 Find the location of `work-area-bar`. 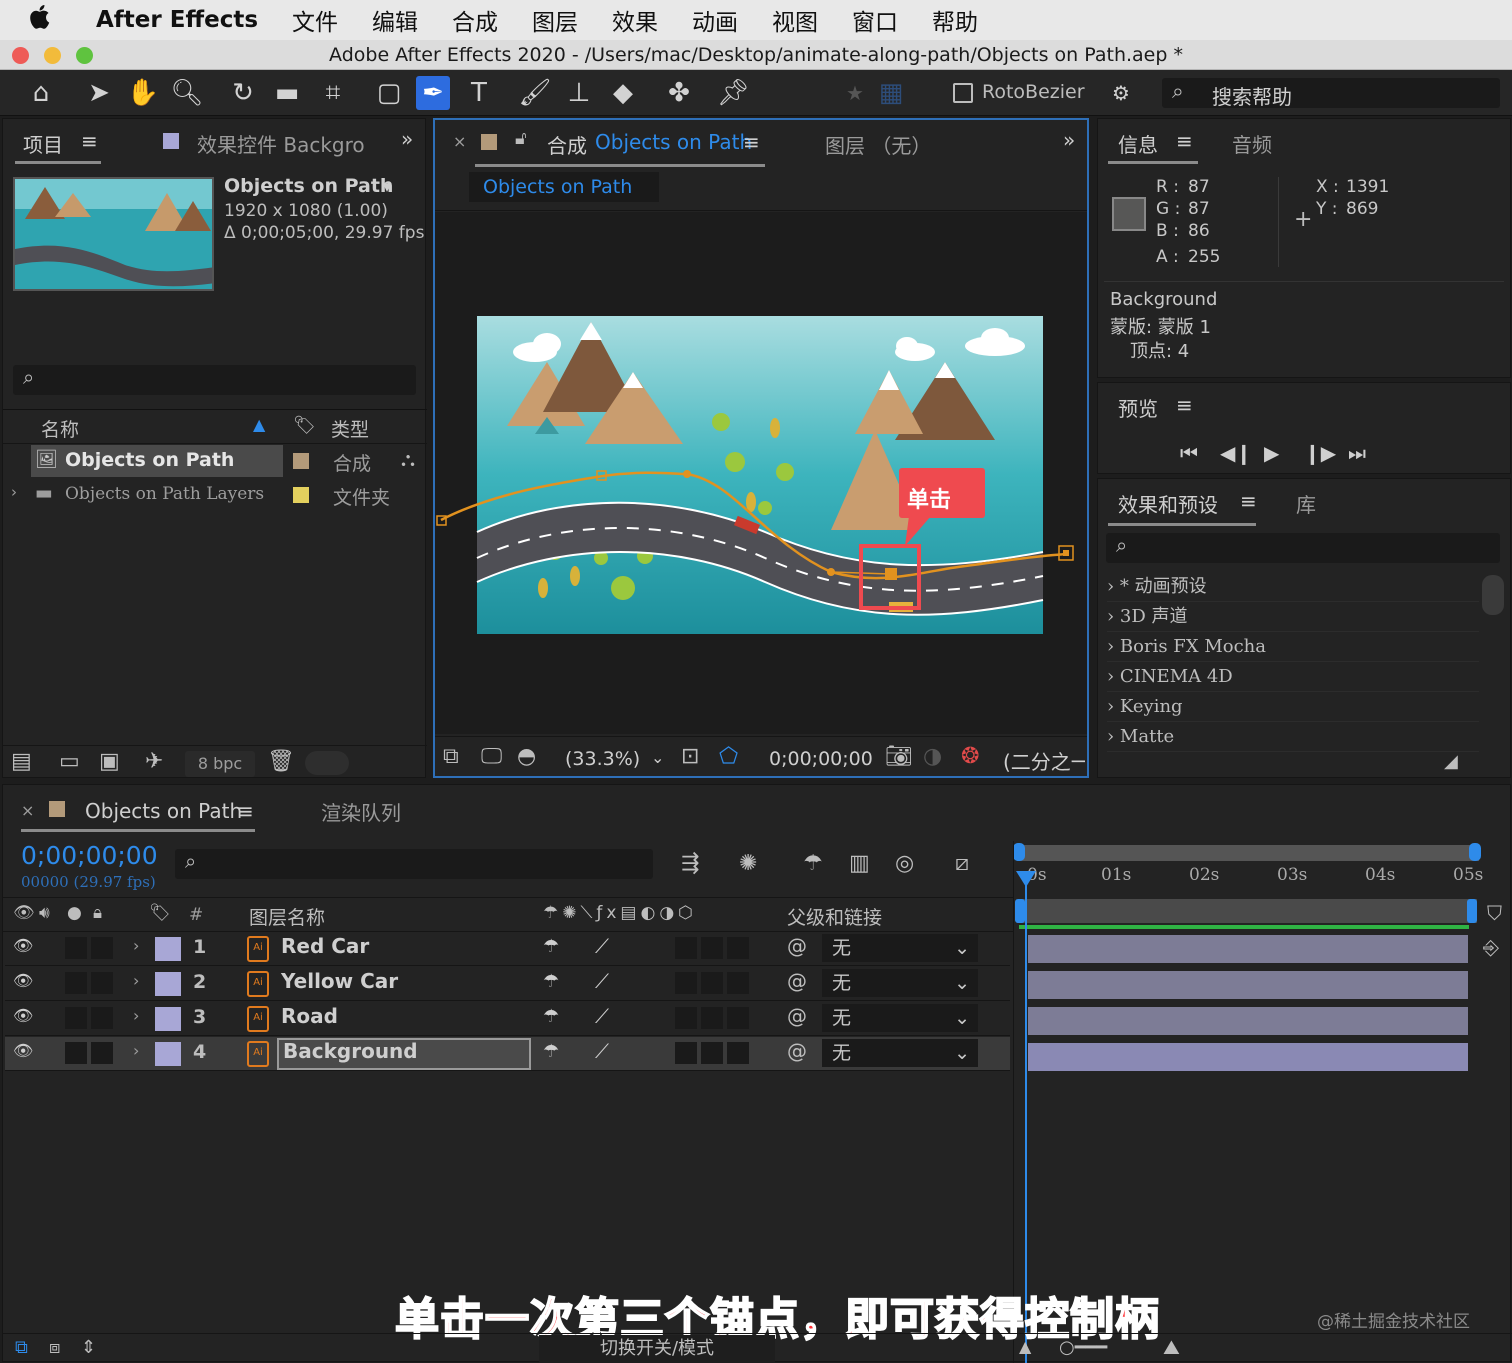

work-area-bar is located at coordinates (1248, 853).